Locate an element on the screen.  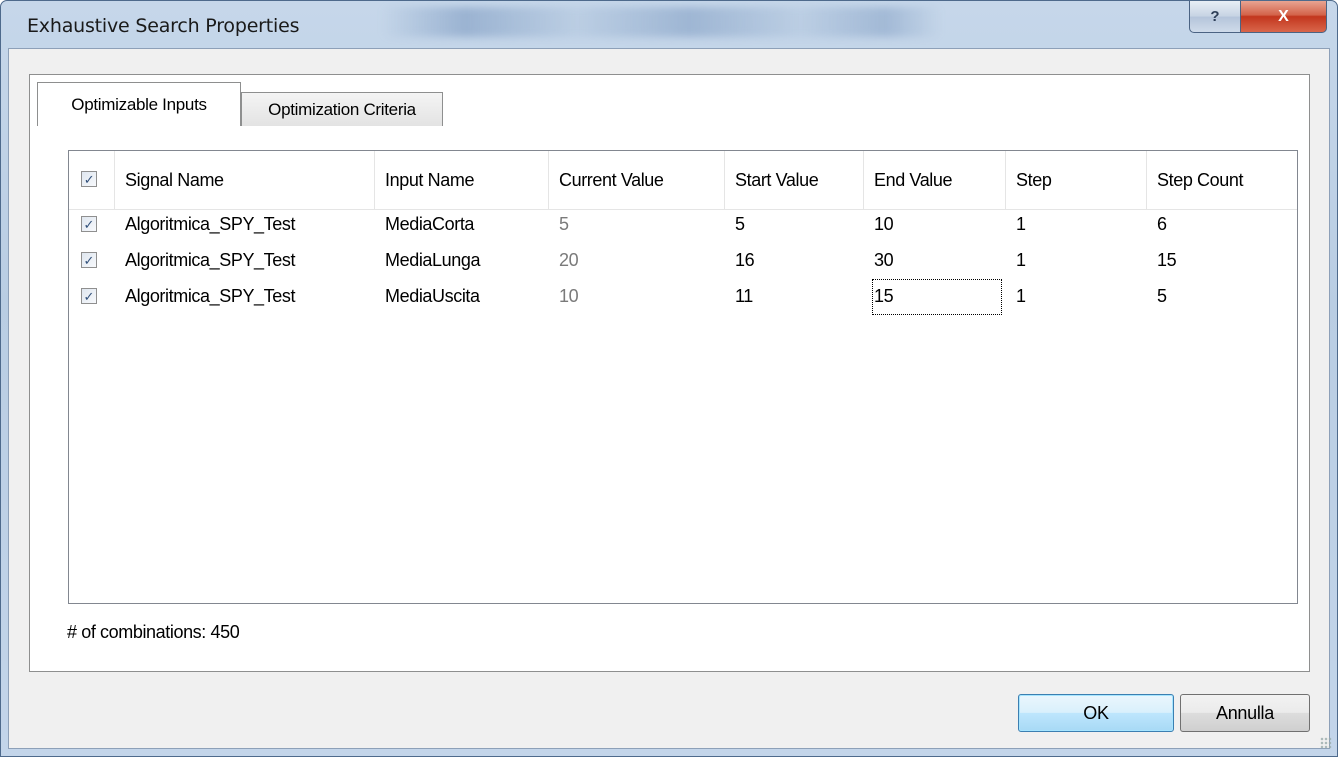
column-header-step: Step is located at coordinates (1076, 180).